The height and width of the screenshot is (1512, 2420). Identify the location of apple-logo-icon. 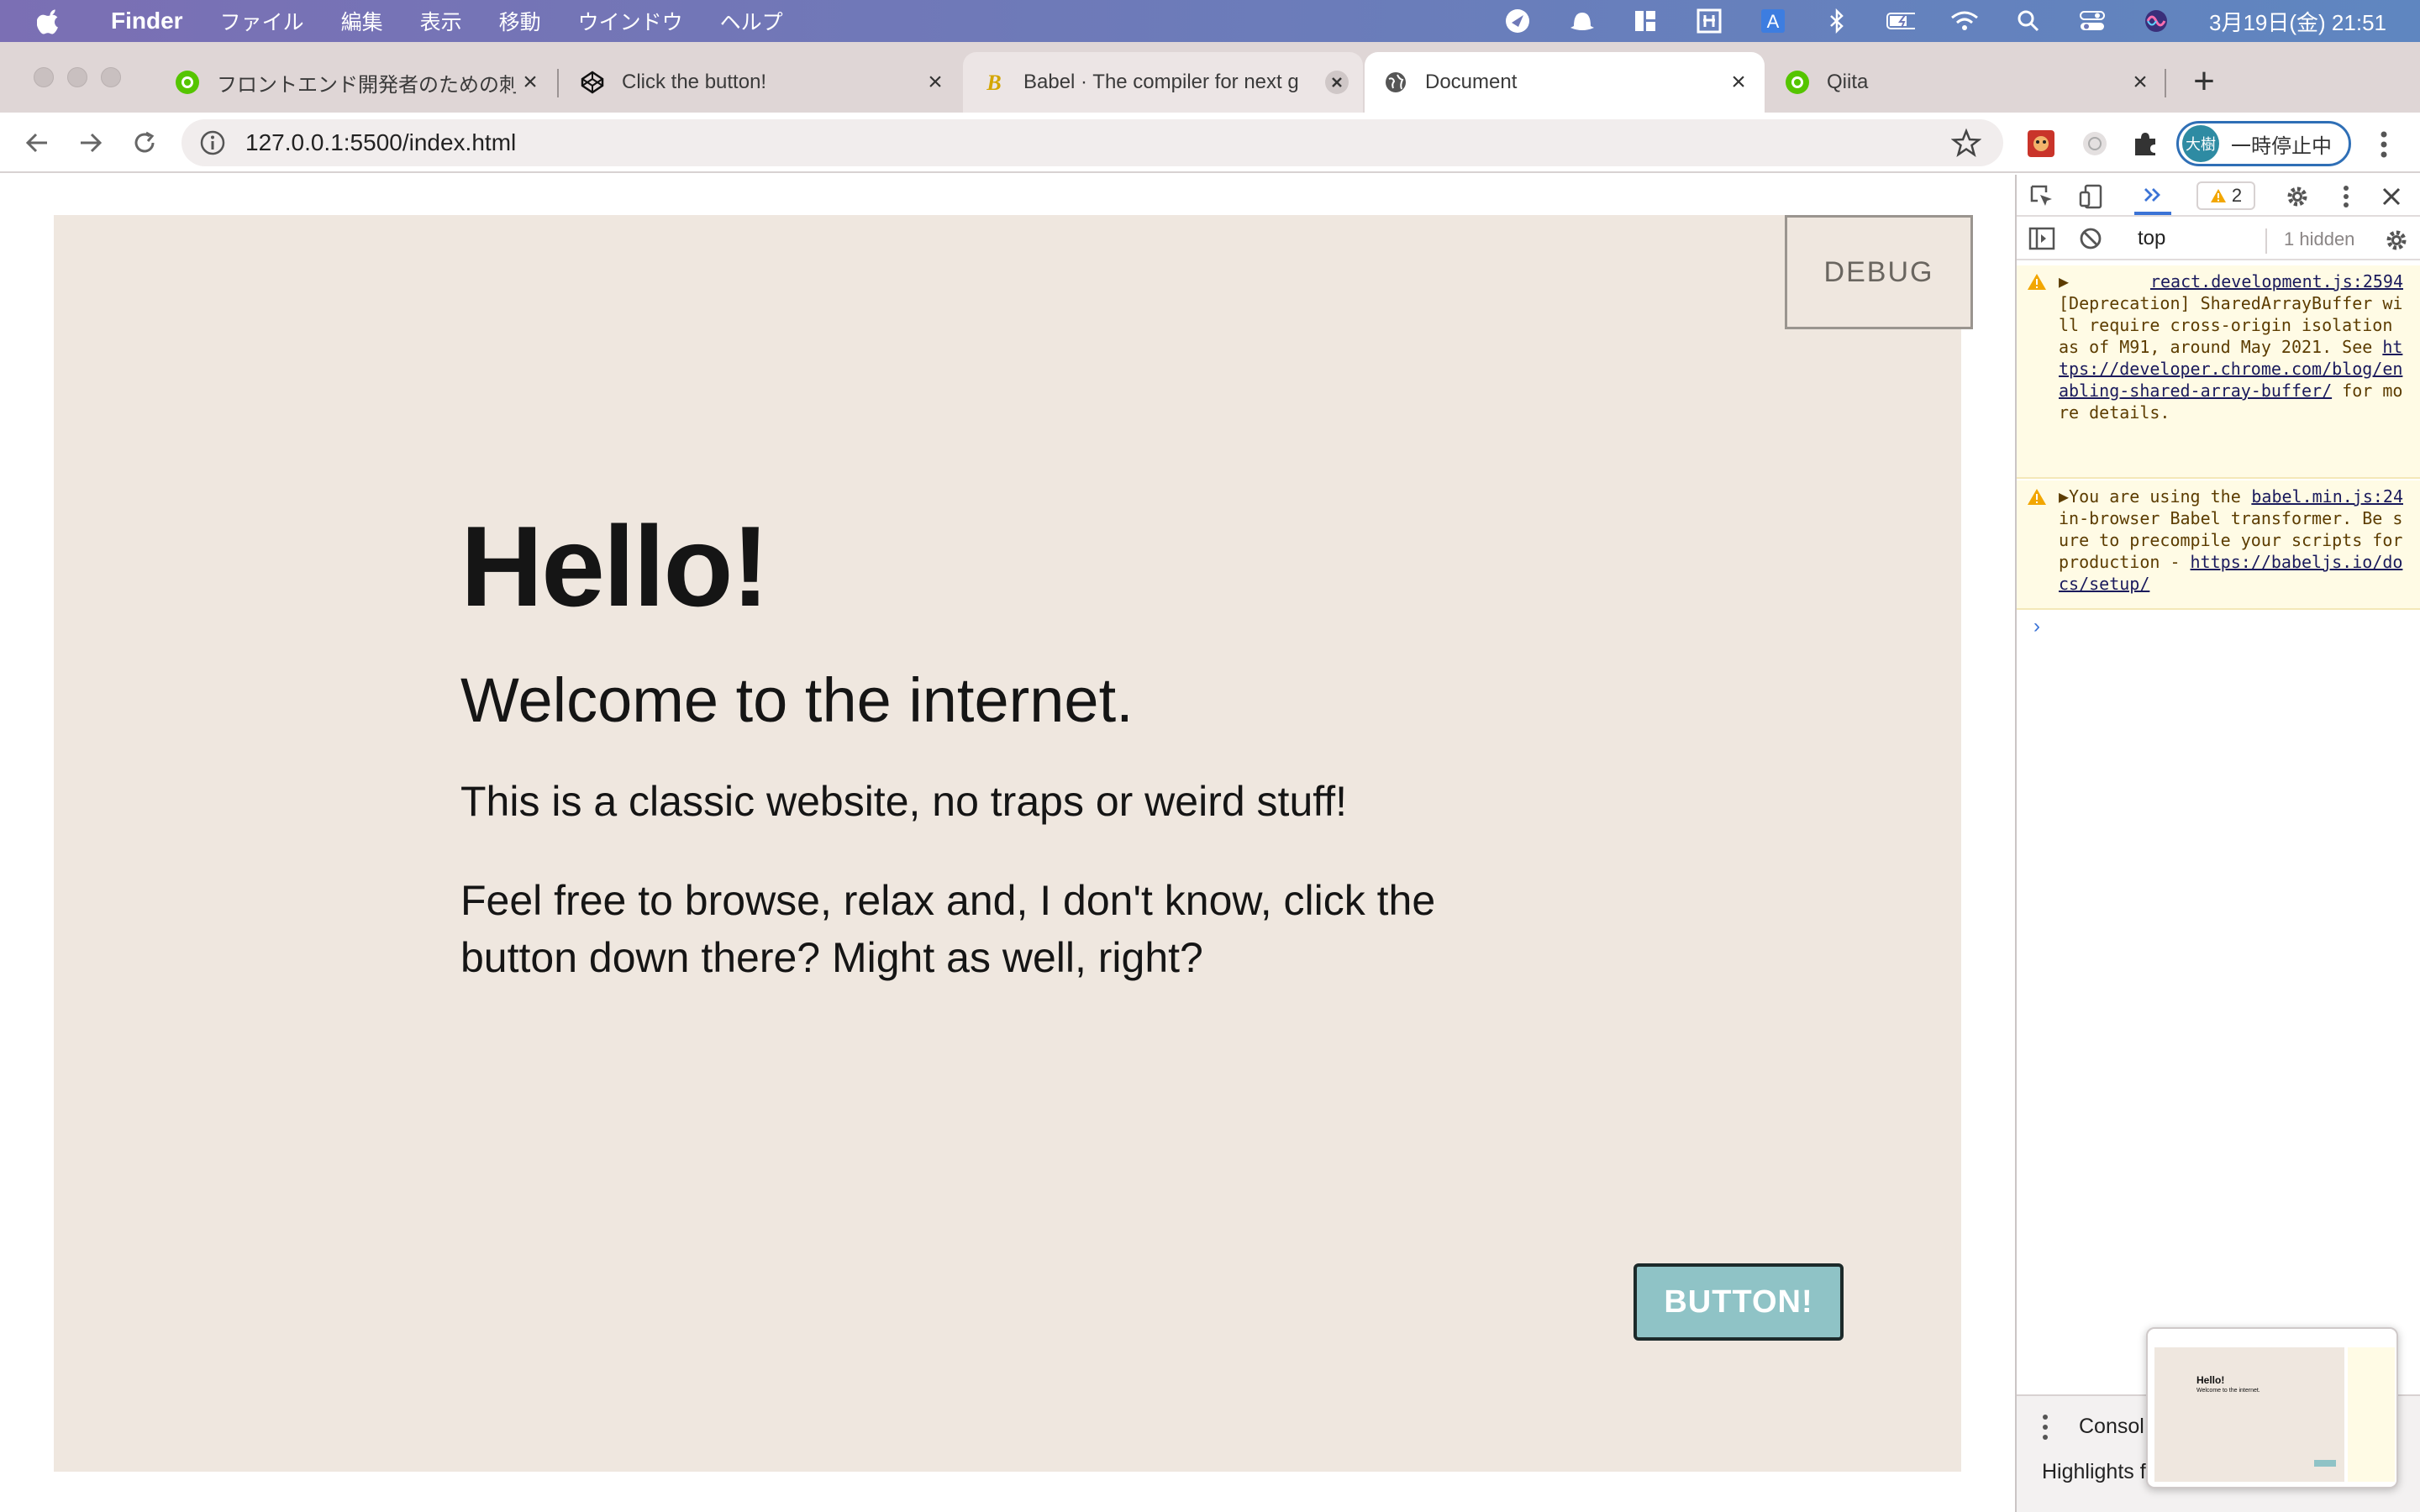
(53, 21).